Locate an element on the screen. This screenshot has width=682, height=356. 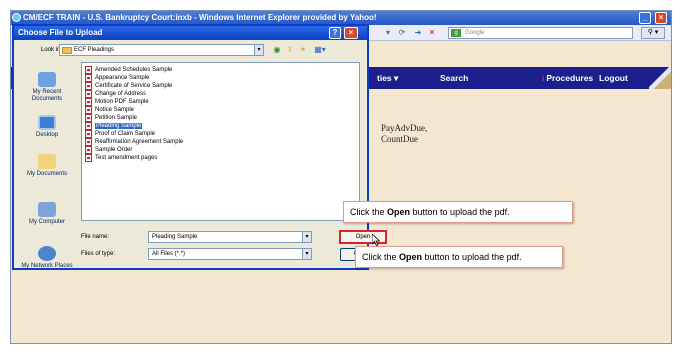
view-menu-icon: ▦▾ is located at coordinates (320, 49).